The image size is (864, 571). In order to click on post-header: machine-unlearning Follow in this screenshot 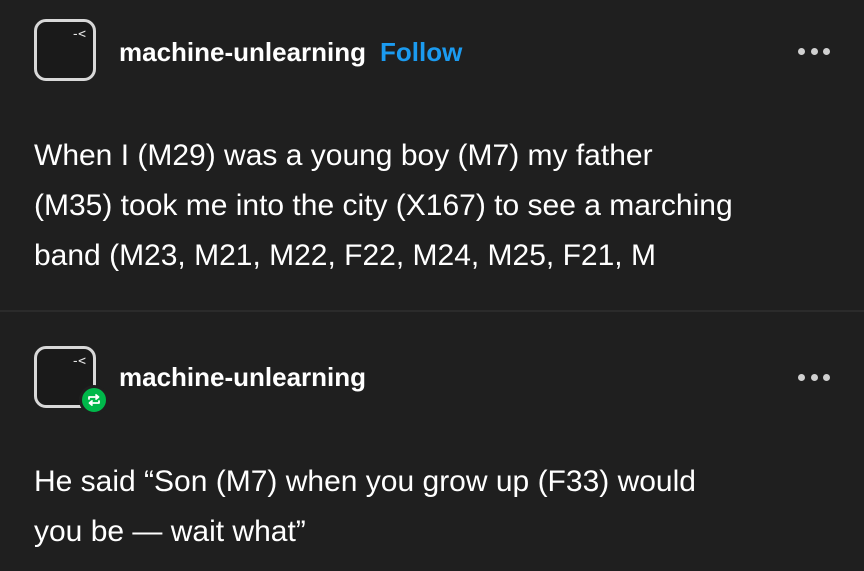, I will do `click(290, 52)`.